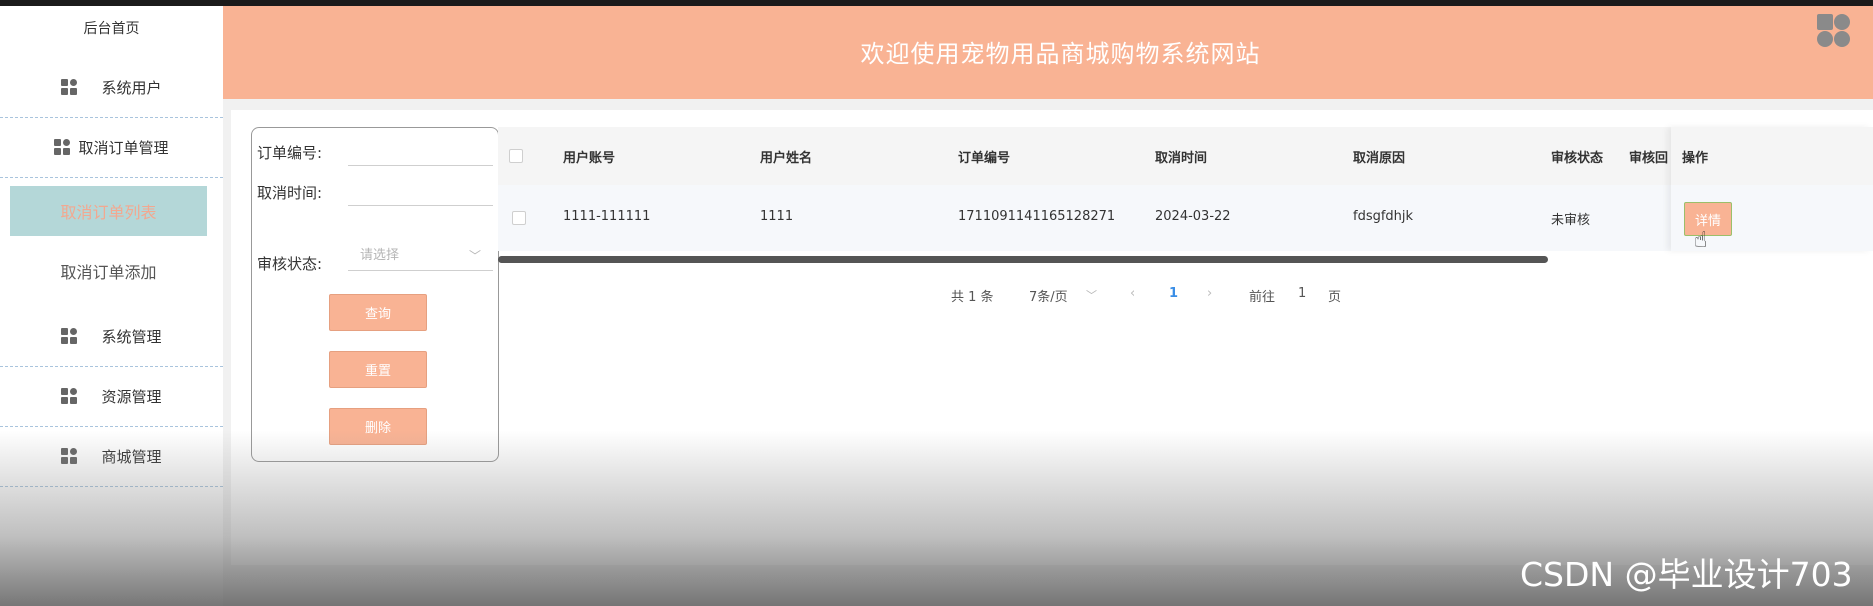 Image resolution: width=1873 pixels, height=606 pixels. Describe the element at coordinates (290, 264) in the screenshot. I see `audit-status-label: 审核状态:` at that location.